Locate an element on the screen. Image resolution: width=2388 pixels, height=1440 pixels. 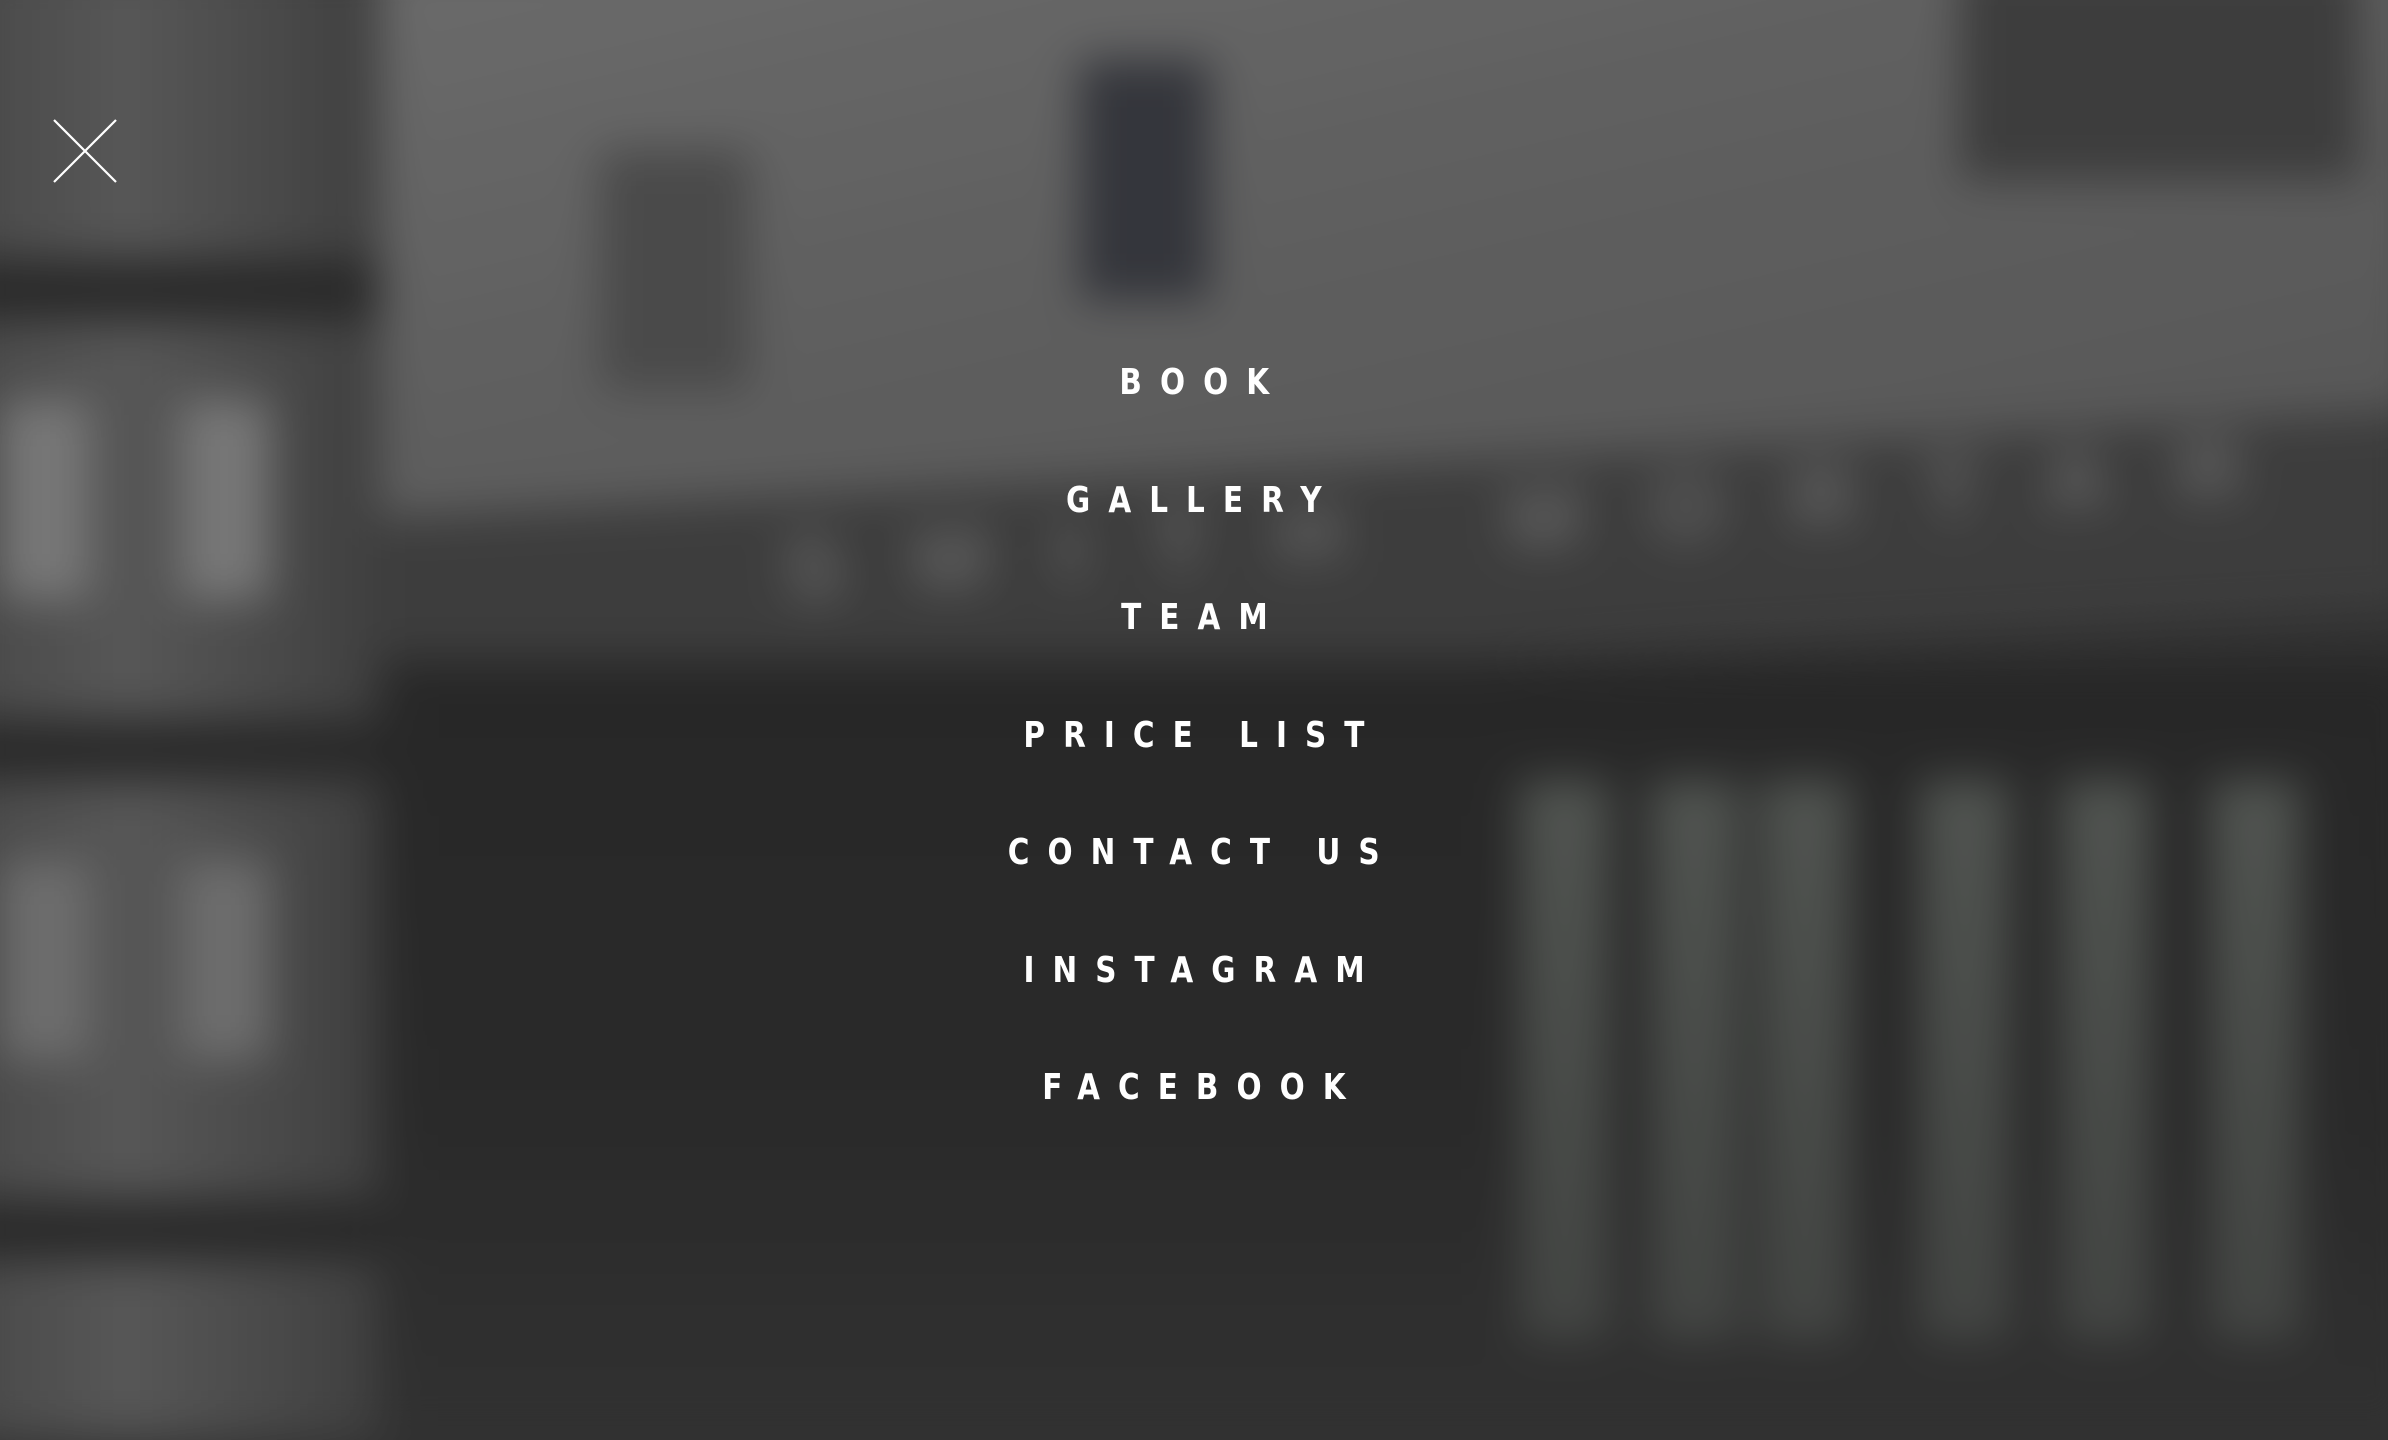
close-button is located at coordinates (85, 151).